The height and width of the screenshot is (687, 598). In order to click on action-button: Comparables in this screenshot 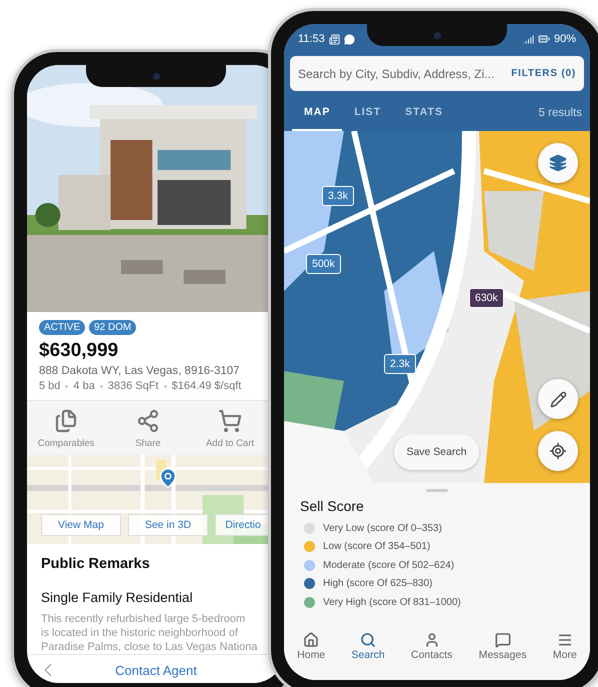, I will do `click(66, 429)`.